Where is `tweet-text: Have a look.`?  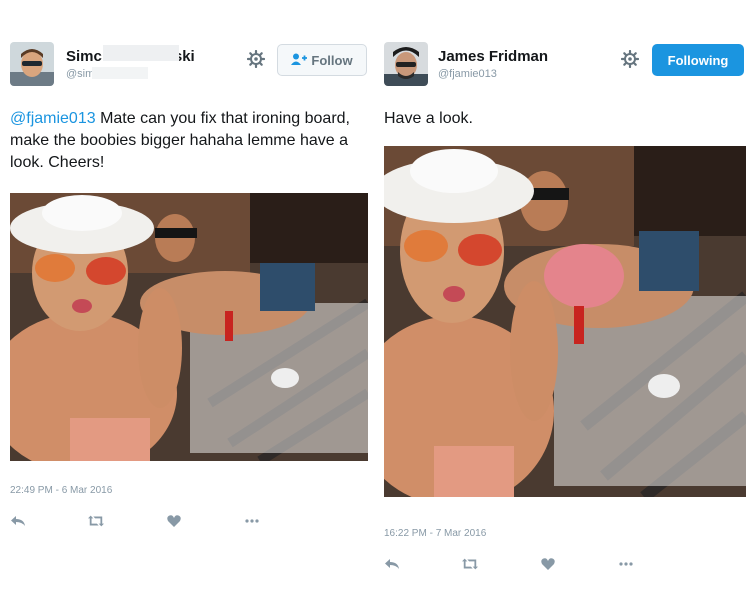
tweet-text: Have a look. is located at coordinates (428, 118).